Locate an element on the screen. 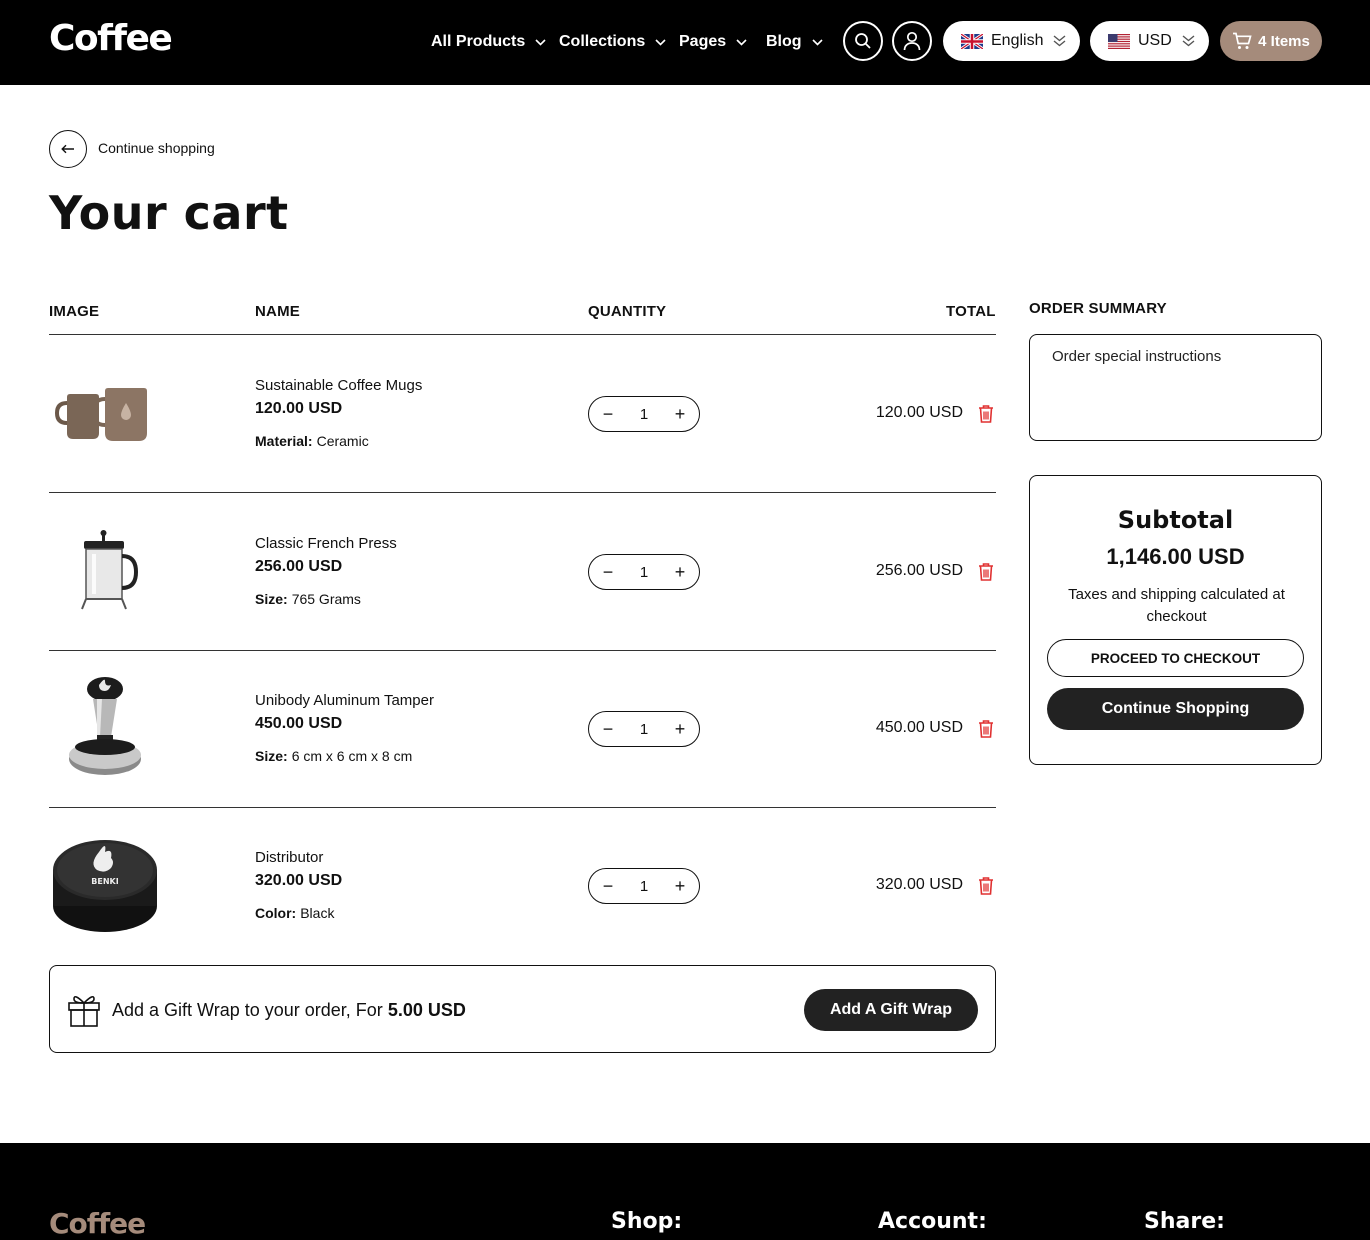 This screenshot has height=1240, width=1370. column-header-name: NAME is located at coordinates (277, 311).